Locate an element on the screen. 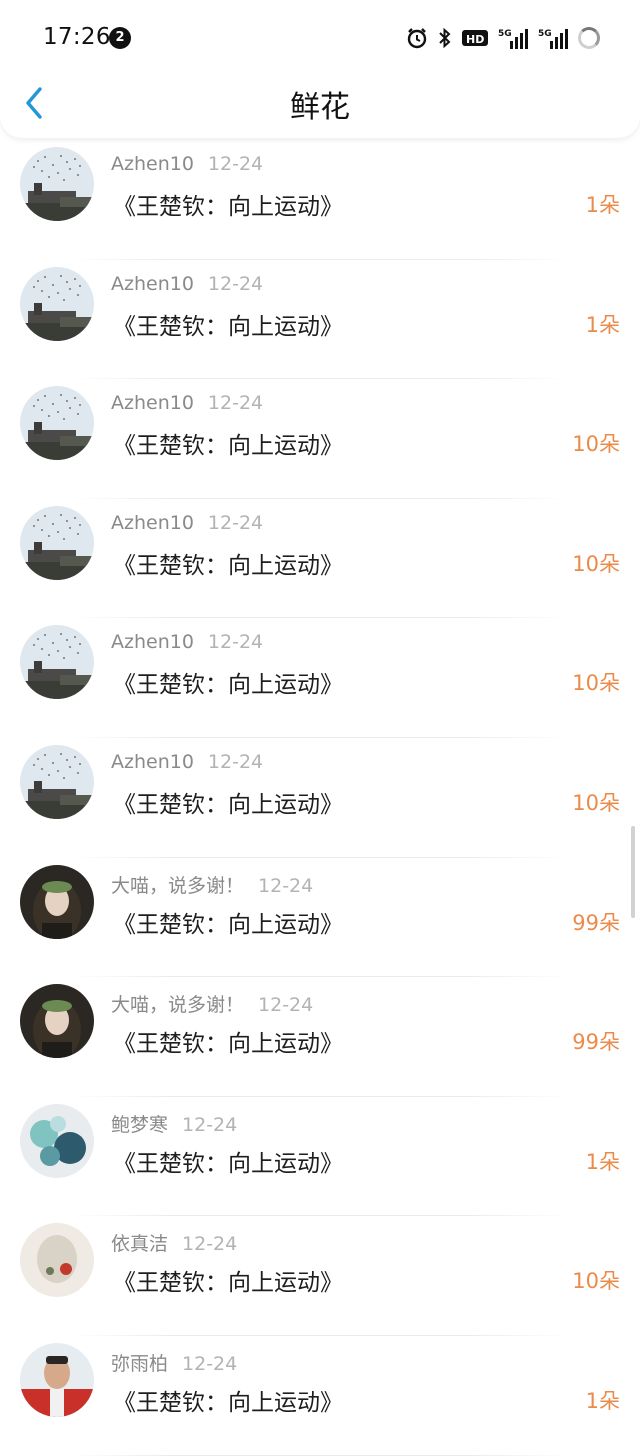  username: 依真洁 is located at coordinates (140, 1244).